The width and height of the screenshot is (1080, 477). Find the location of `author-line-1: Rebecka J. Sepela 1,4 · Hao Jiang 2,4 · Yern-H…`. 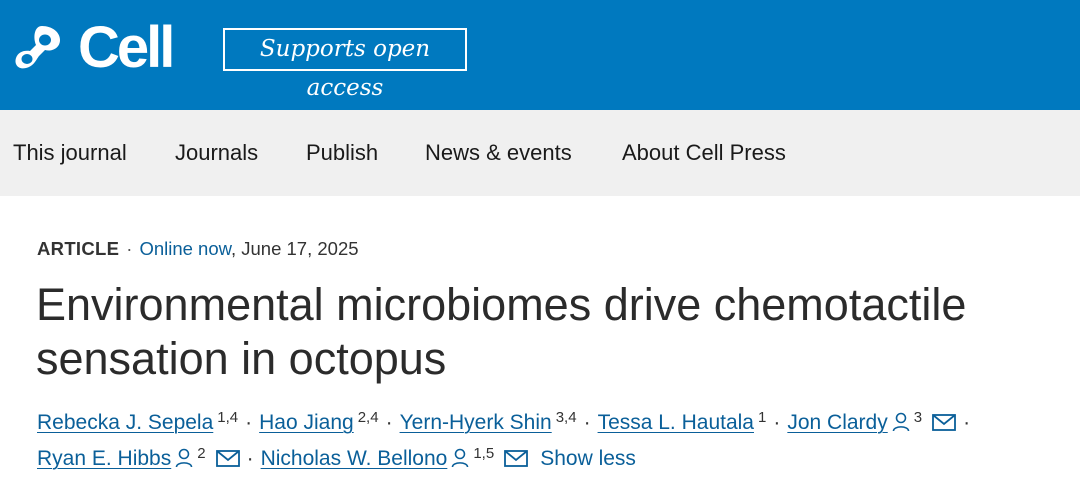

author-line-1: Rebecka J. Sepela 1,4 · Hao Jiang 2,4 · Yern-H… is located at coordinates (554, 418).